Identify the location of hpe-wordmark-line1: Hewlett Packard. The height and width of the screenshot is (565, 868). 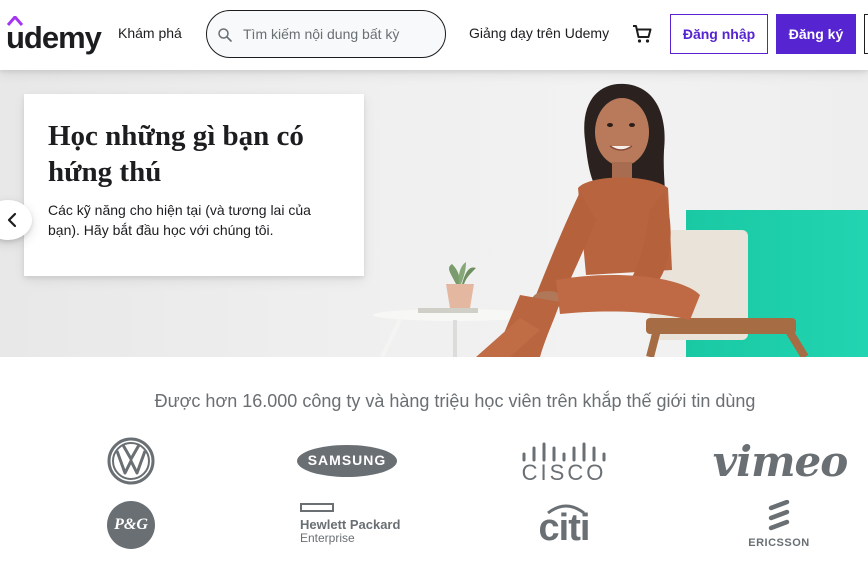
(350, 524).